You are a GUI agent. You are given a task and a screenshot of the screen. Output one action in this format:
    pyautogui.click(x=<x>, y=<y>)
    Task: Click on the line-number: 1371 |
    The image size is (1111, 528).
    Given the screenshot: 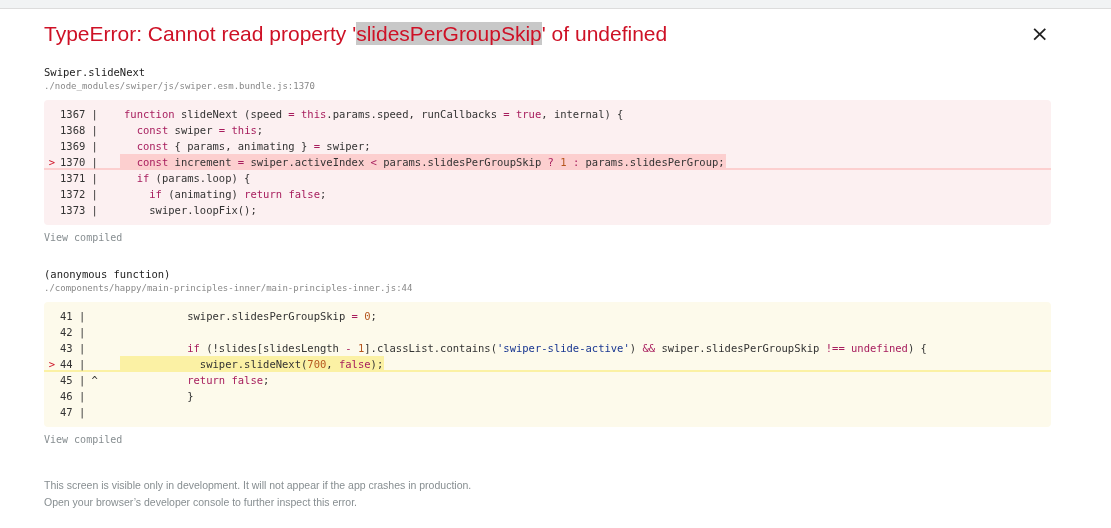 What is the action you would take?
    pyautogui.click(x=79, y=178)
    